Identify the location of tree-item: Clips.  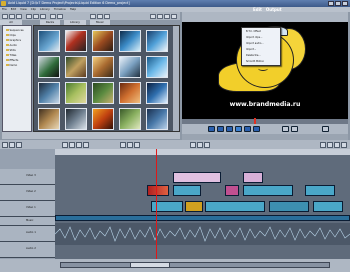
(11, 35).